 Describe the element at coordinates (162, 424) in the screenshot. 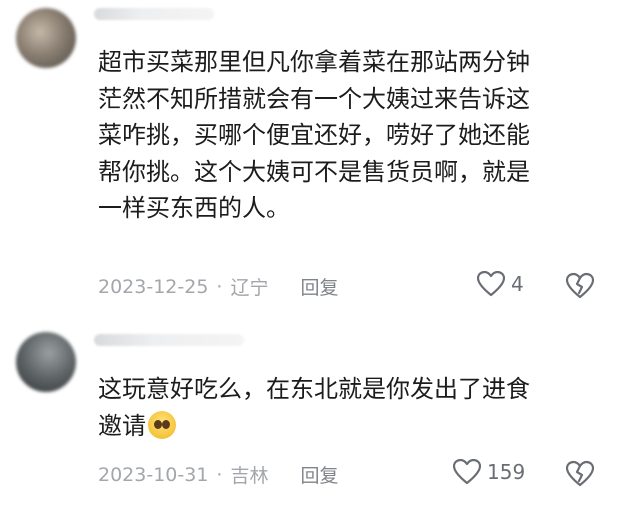

I see `pleading-face-emoji-icon` at that location.